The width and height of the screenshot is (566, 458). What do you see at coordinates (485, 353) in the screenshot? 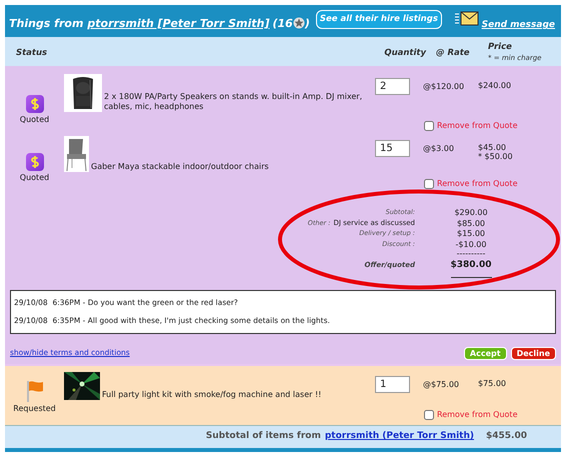
I see `accept-button: Accept` at bounding box center [485, 353].